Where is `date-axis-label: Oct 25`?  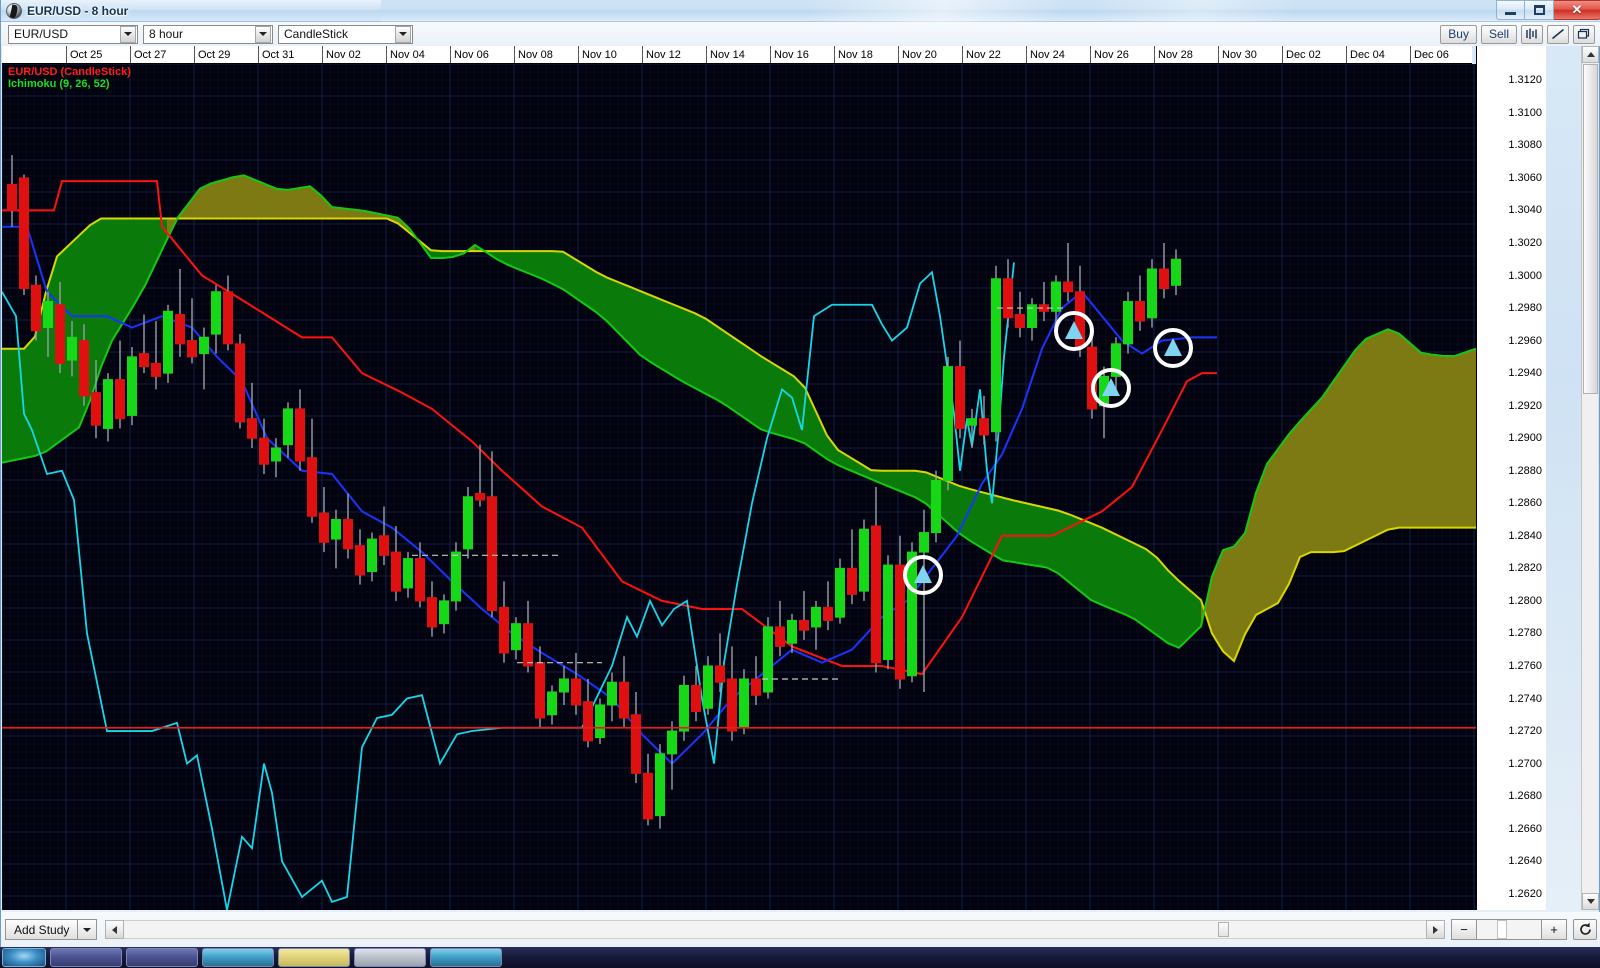 date-axis-label: Oct 25 is located at coordinates (84, 54).